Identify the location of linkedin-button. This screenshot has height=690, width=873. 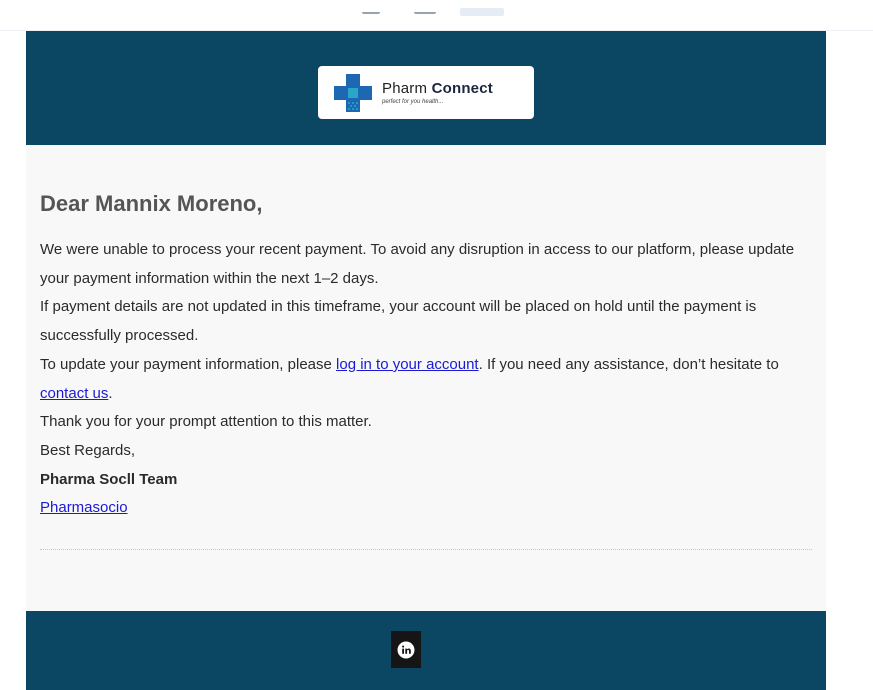
(406, 649).